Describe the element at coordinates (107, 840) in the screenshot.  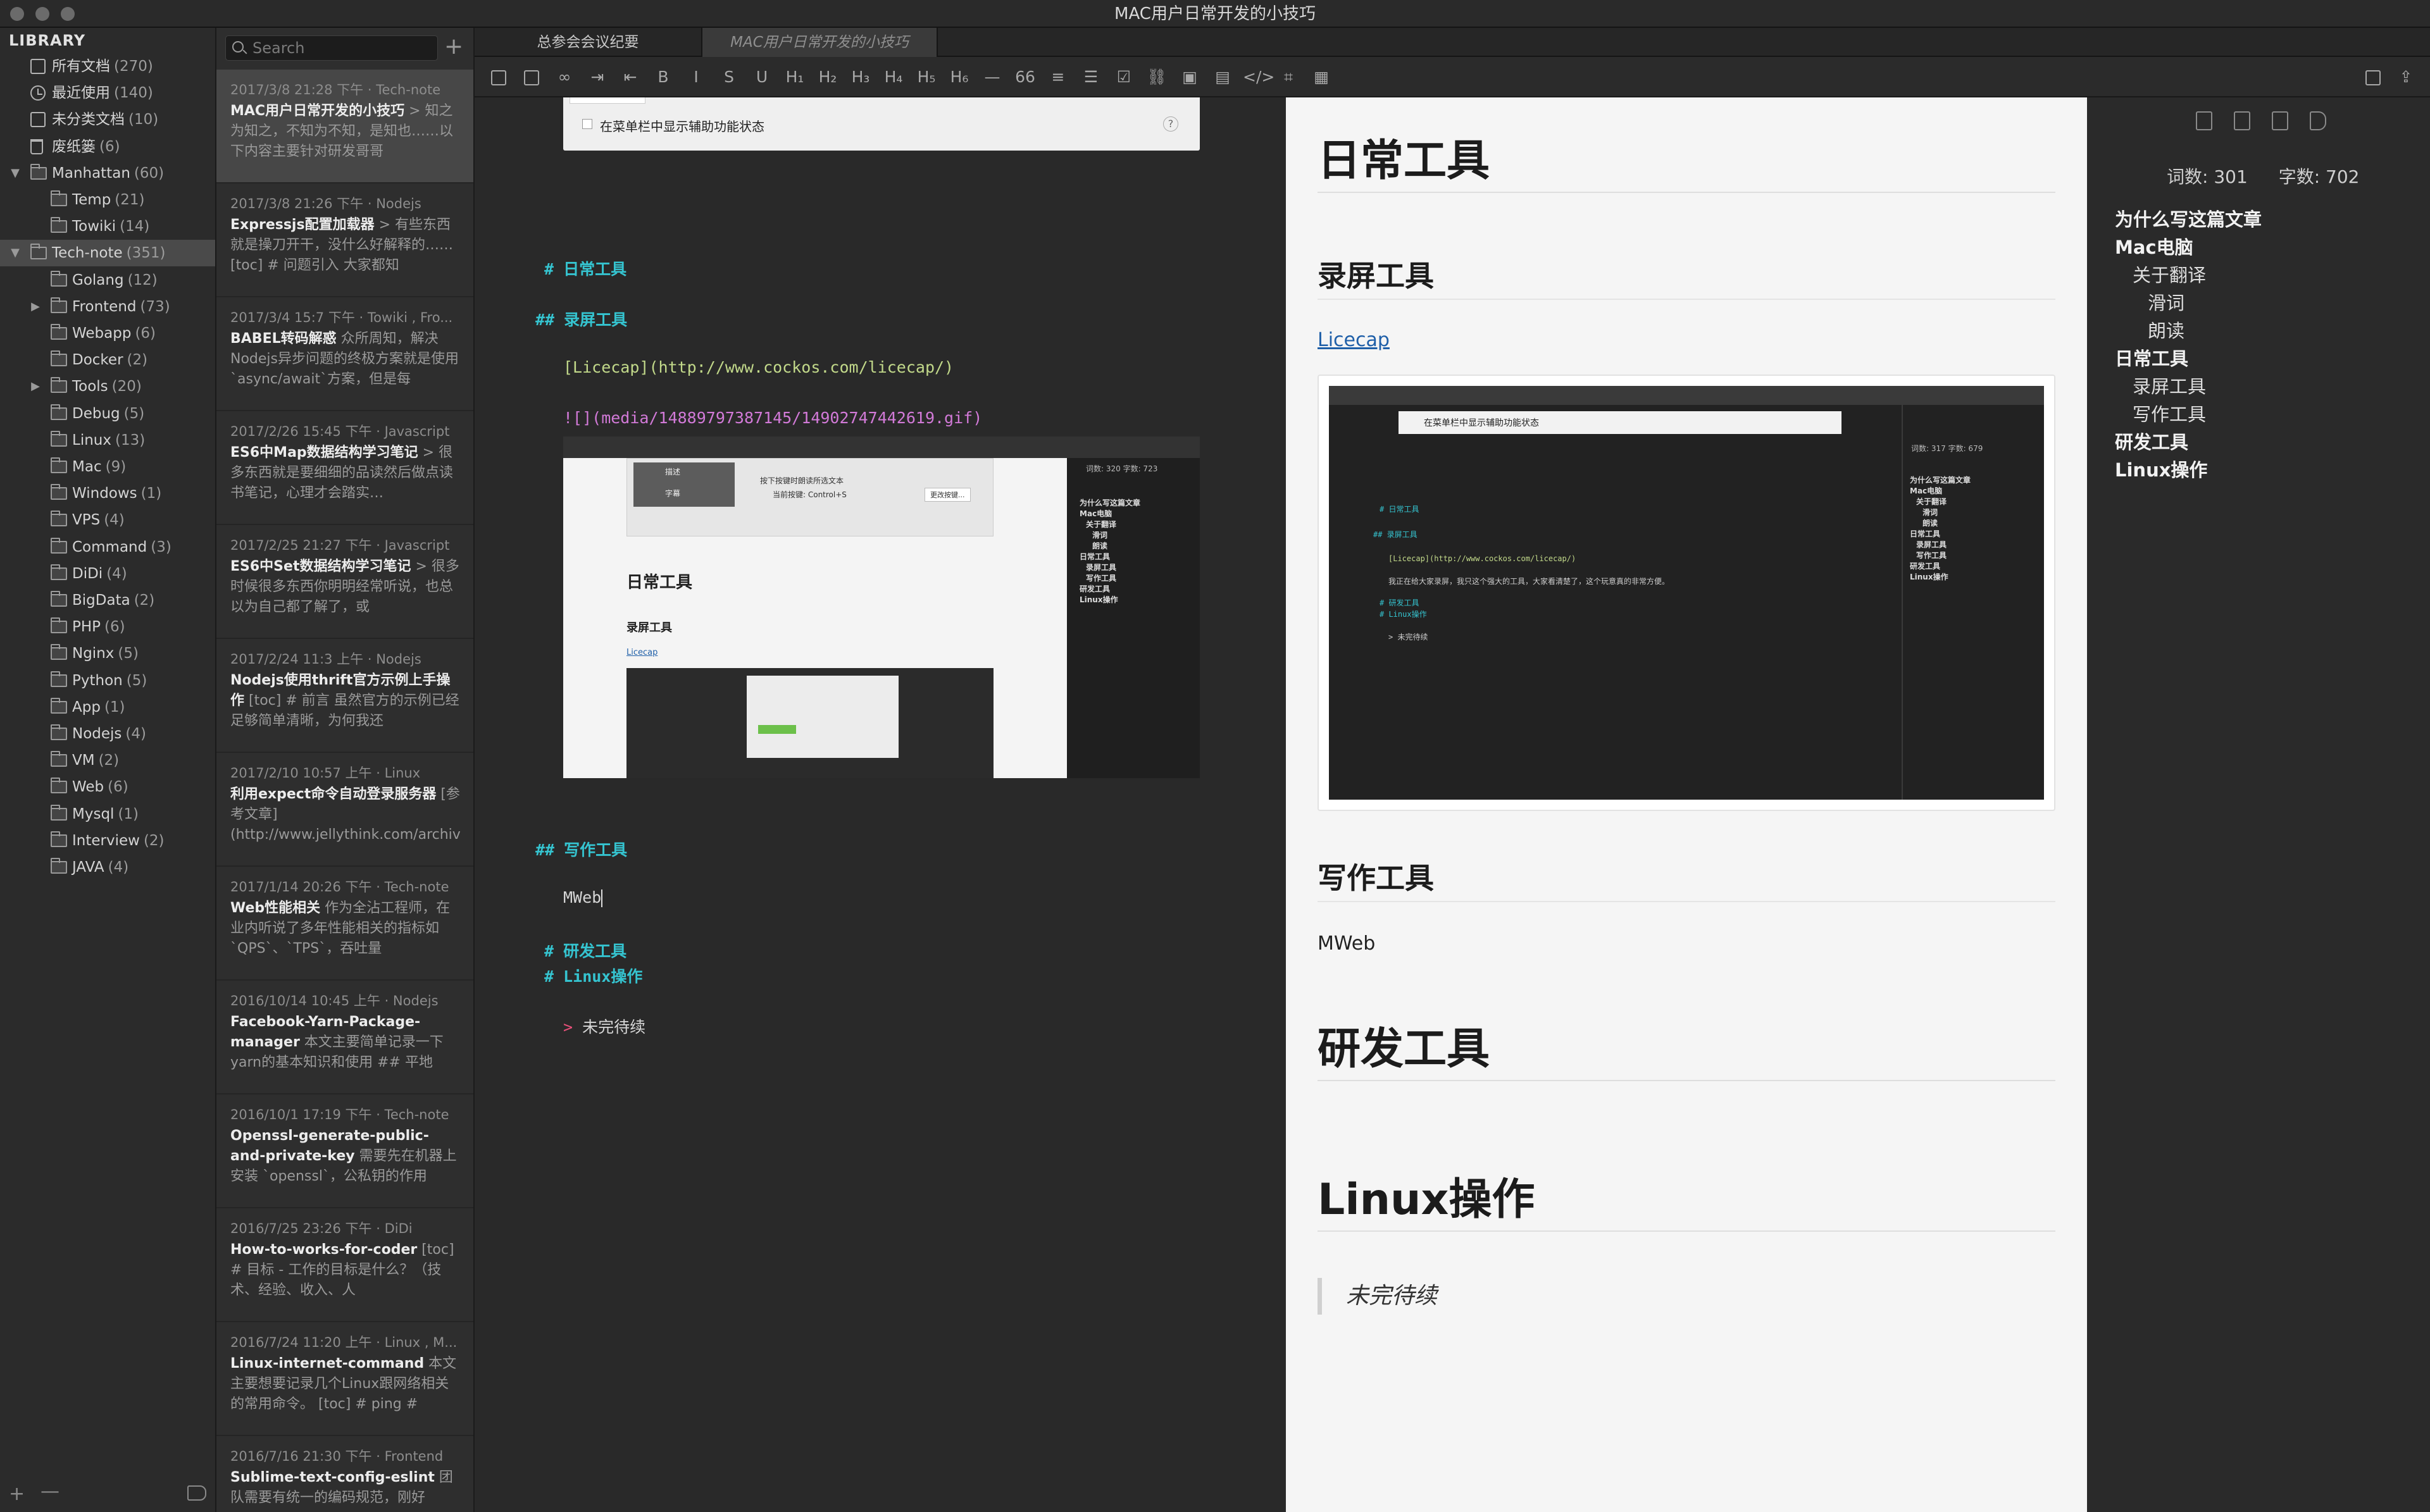
I see `sidebar-item-interview: Interview (2)` at that location.